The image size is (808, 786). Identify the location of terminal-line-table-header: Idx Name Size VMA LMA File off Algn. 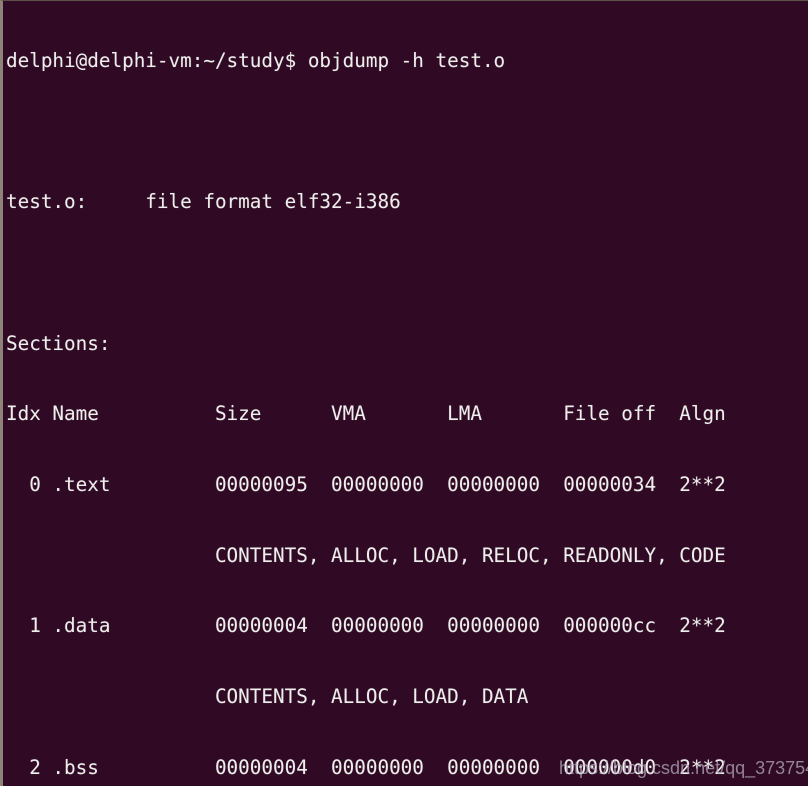
(366, 414).